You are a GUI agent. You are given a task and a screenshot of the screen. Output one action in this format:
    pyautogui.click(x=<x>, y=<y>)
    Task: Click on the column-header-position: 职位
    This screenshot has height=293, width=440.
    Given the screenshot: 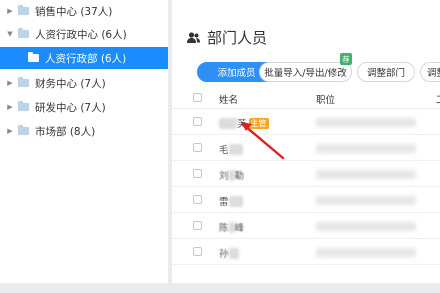 What is the action you would take?
    pyautogui.click(x=326, y=100)
    